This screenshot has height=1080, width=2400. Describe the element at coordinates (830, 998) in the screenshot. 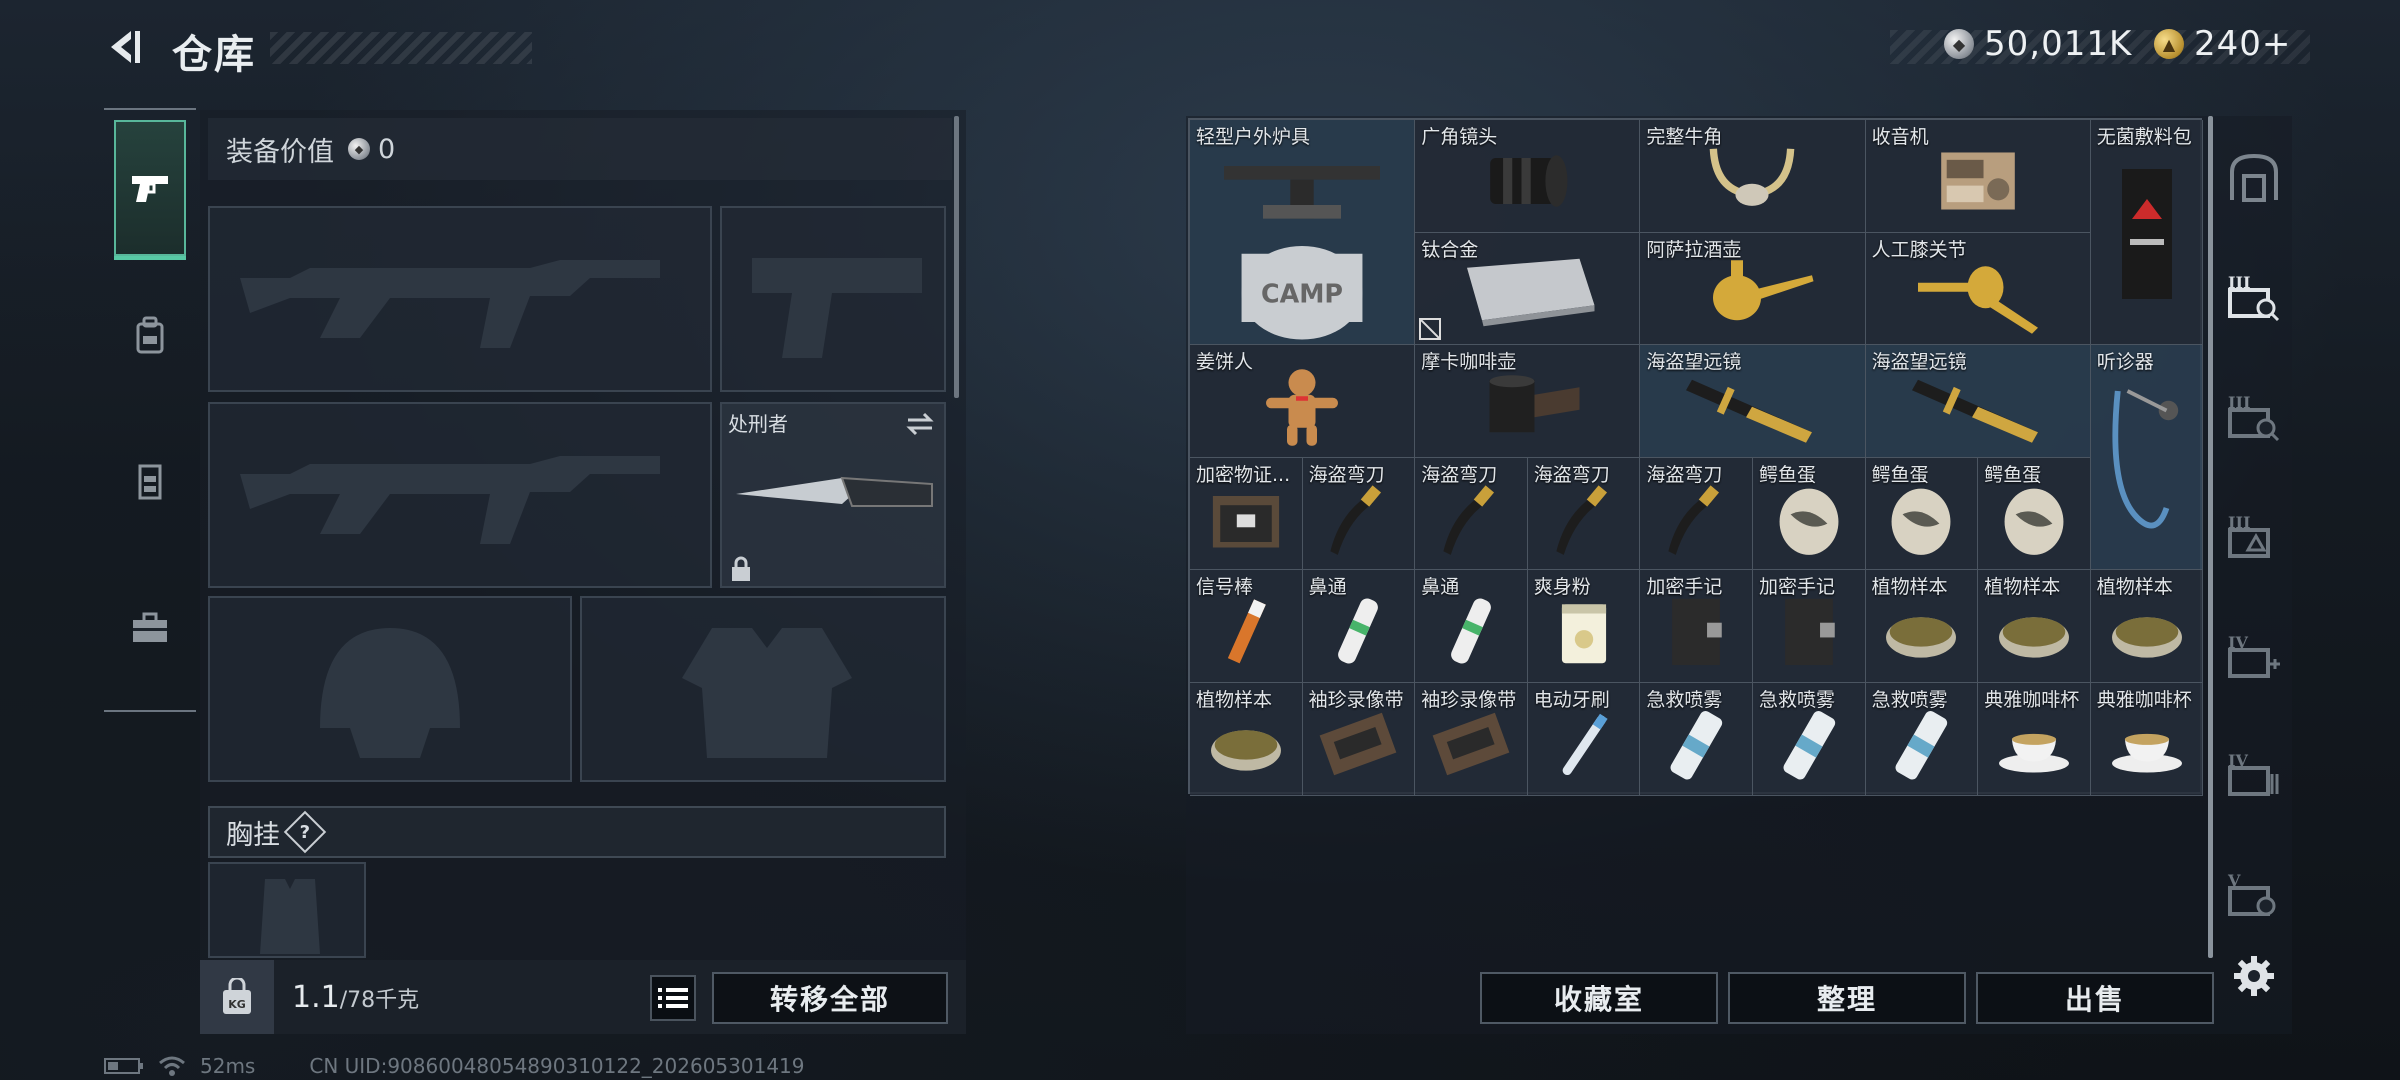

I see `transfer-all-button: 转移全部` at that location.